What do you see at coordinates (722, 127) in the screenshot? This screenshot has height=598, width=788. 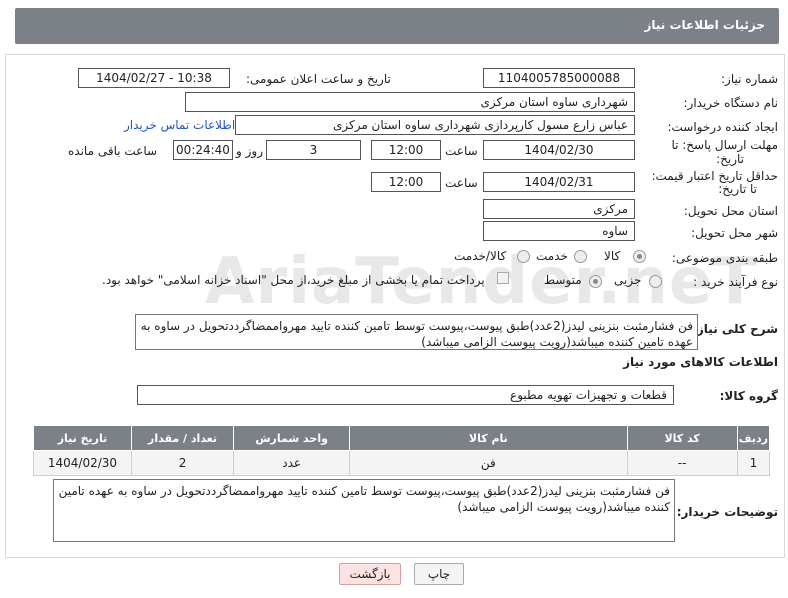 I see `requester-label: ایجاد کننده درخواست:` at bounding box center [722, 127].